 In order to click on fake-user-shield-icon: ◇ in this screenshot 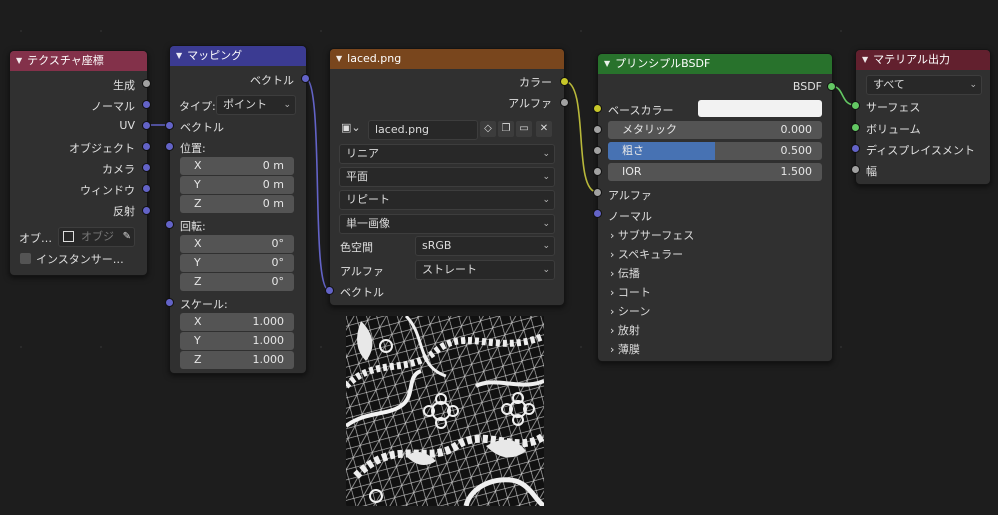, I will do `click(488, 129)`.